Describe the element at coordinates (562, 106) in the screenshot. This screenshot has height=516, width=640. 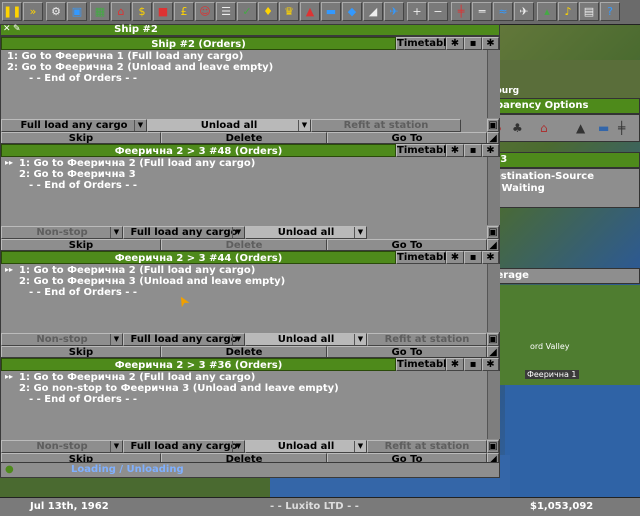
I see `transparency-options-titlebar: sparency Options` at that location.